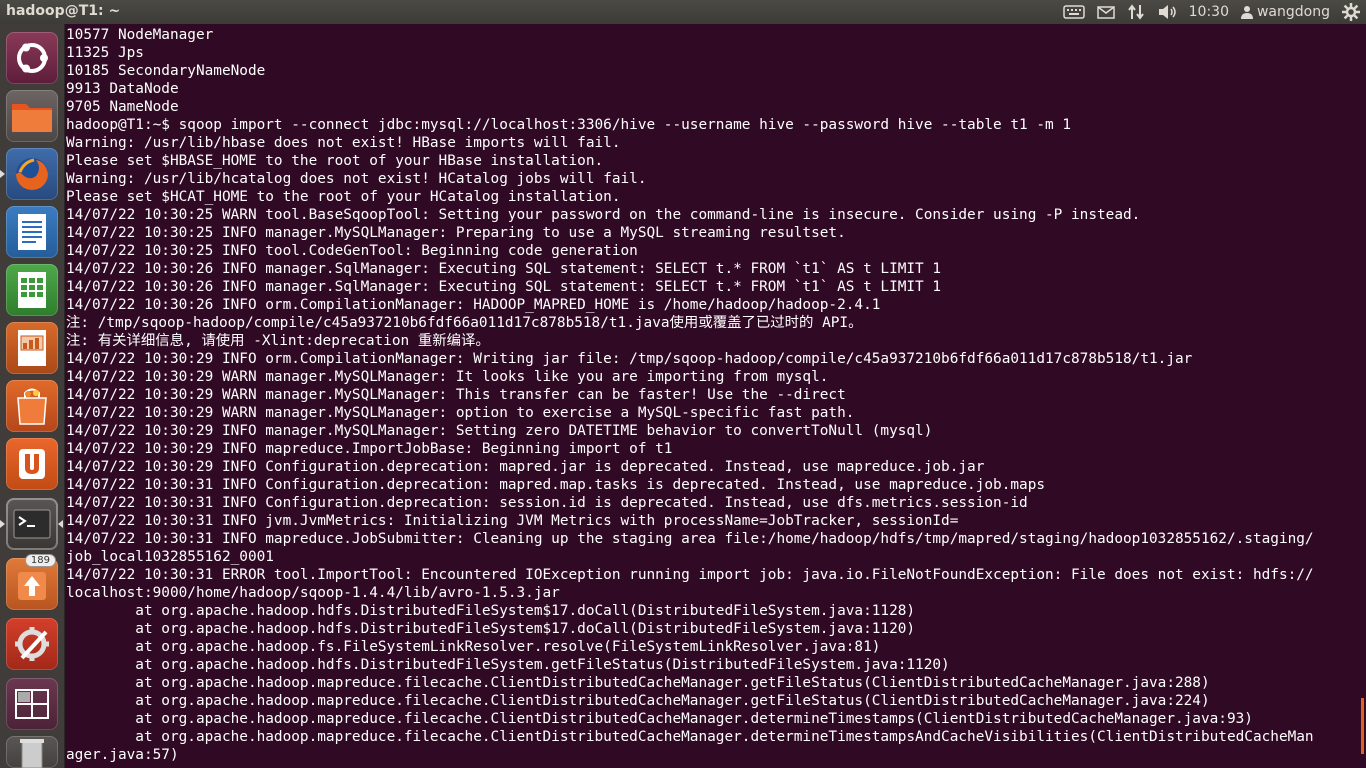 Image resolution: width=1366 pixels, height=768 pixels. I want to click on calc-app-button, so click(32, 290).